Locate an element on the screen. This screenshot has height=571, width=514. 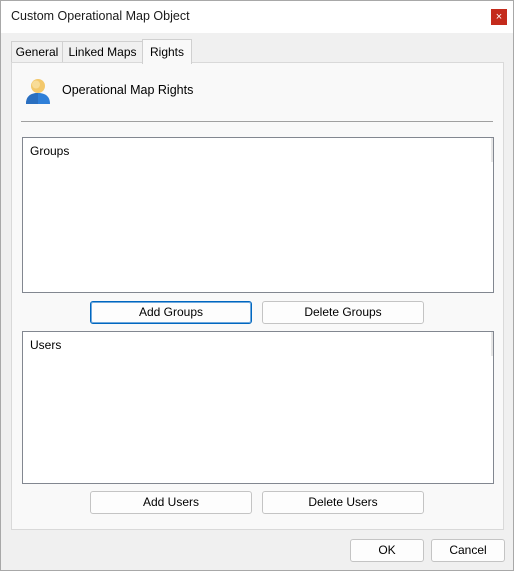
tab-linked-maps-label: Linked Maps is located at coordinates (102, 52).